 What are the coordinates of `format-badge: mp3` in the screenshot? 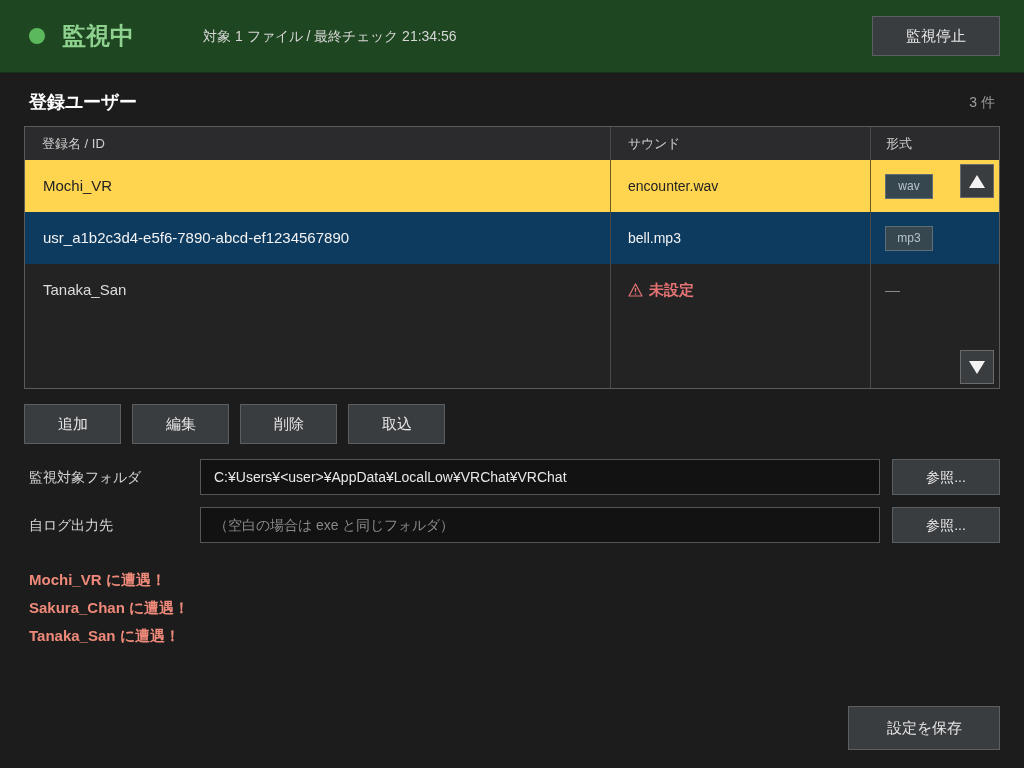 It's located at (909, 238).